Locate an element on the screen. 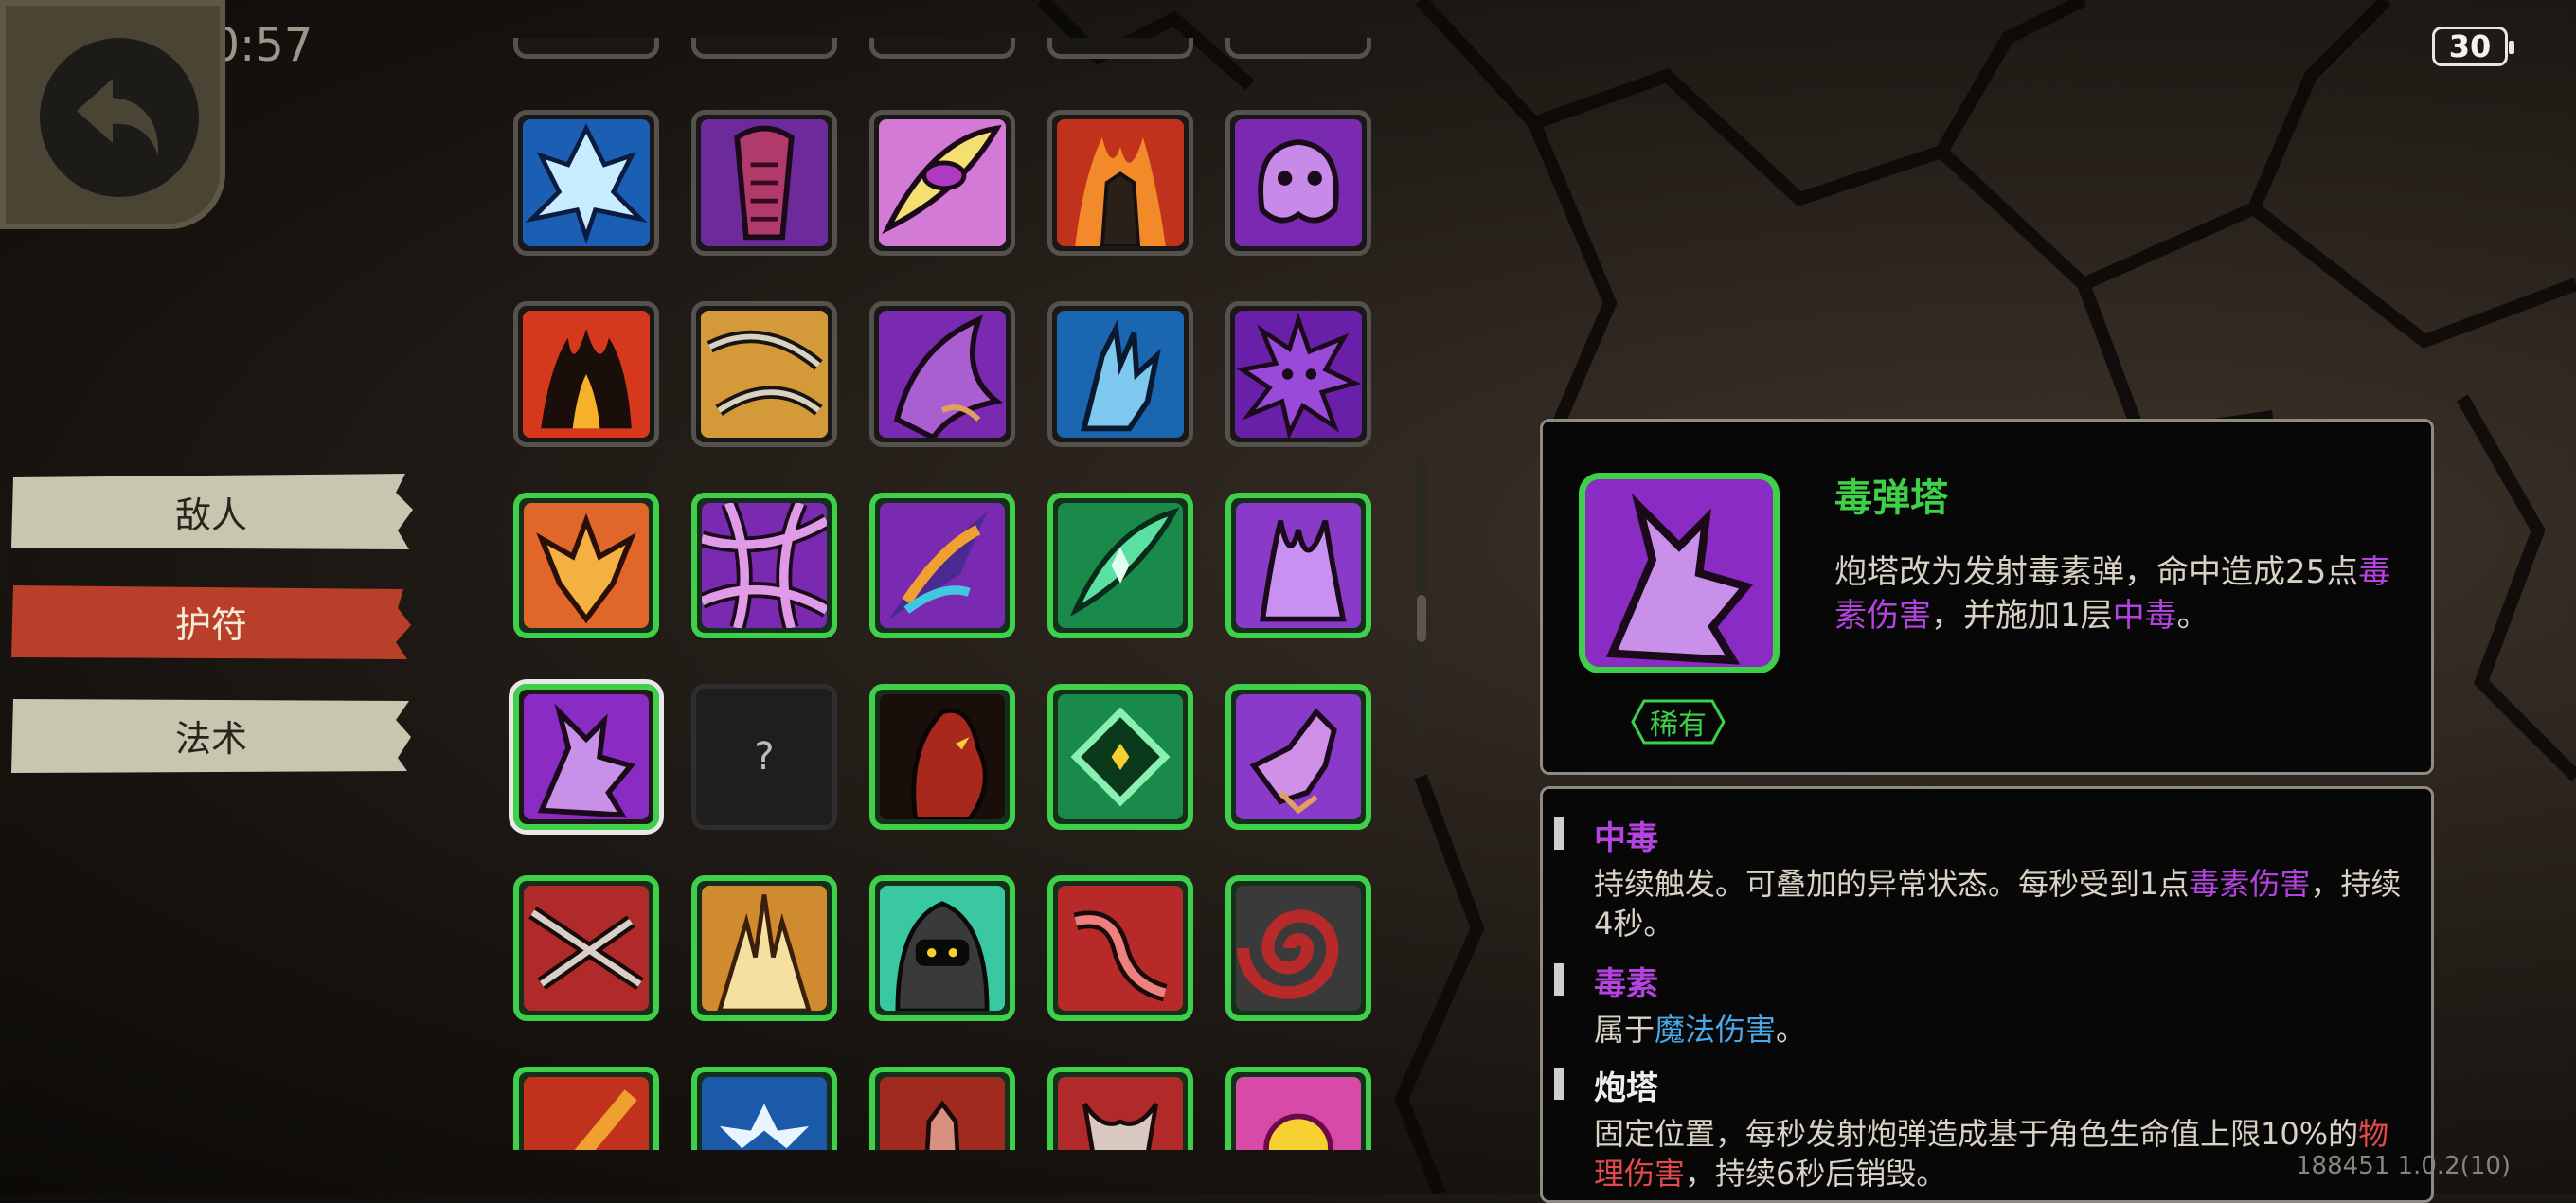 This screenshot has height=1203, width=2576. pink-web-icon is located at coordinates (764, 566).